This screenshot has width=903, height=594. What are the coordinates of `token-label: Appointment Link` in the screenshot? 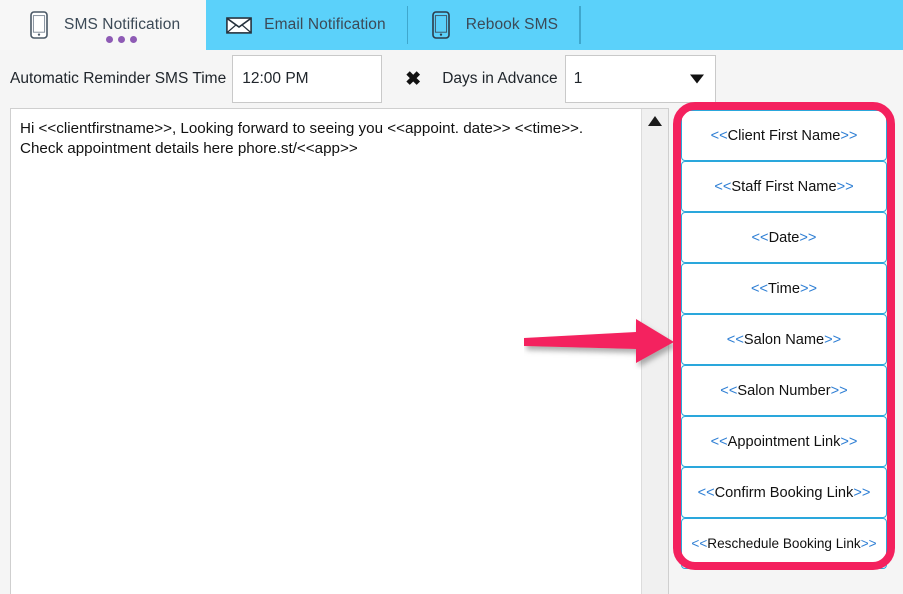 It's located at (784, 441).